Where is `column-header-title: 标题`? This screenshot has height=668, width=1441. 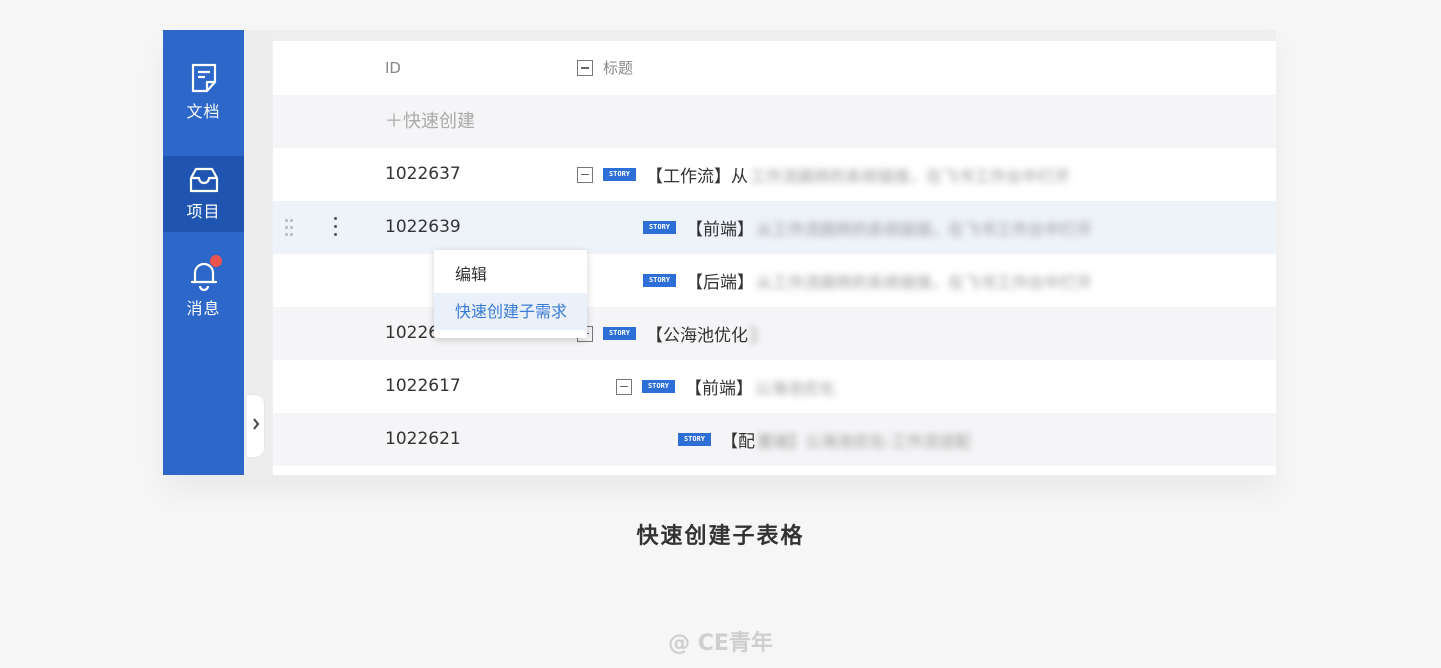
column-header-title: 标题 is located at coordinates (605, 68).